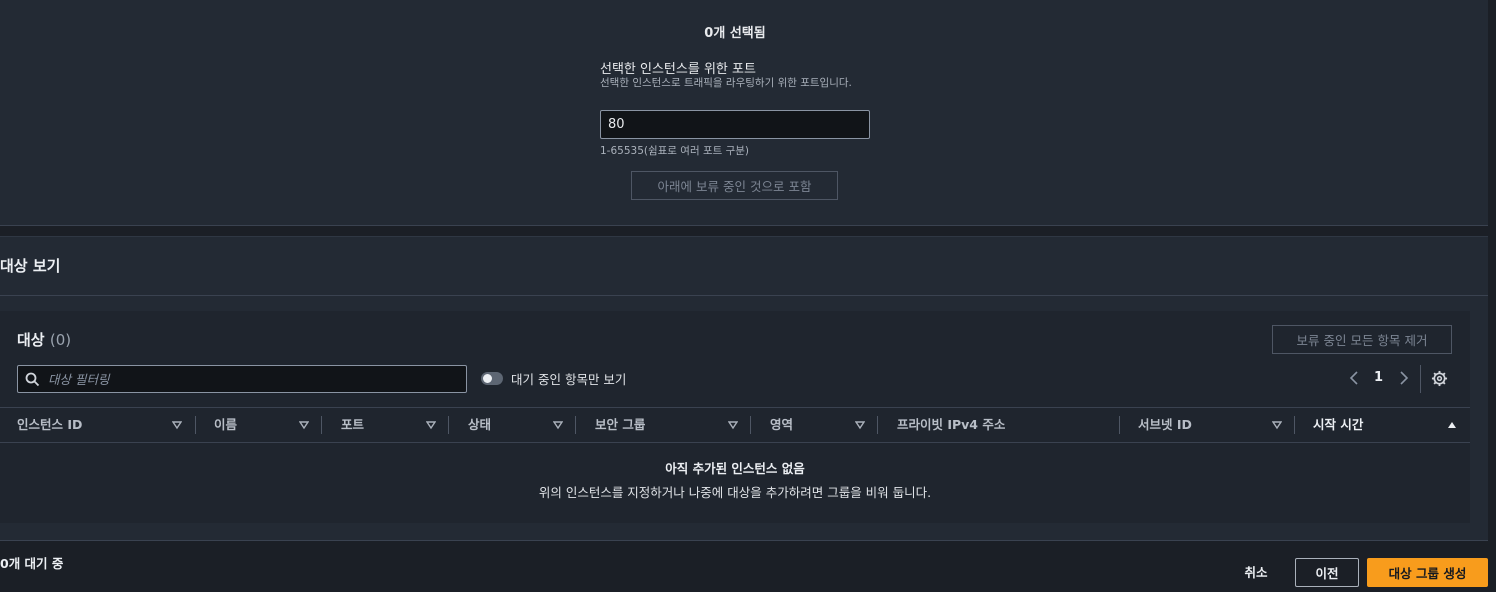 This screenshot has width=1496, height=592. What do you see at coordinates (1439, 378) in the screenshot?
I see `gear-icon` at bounding box center [1439, 378].